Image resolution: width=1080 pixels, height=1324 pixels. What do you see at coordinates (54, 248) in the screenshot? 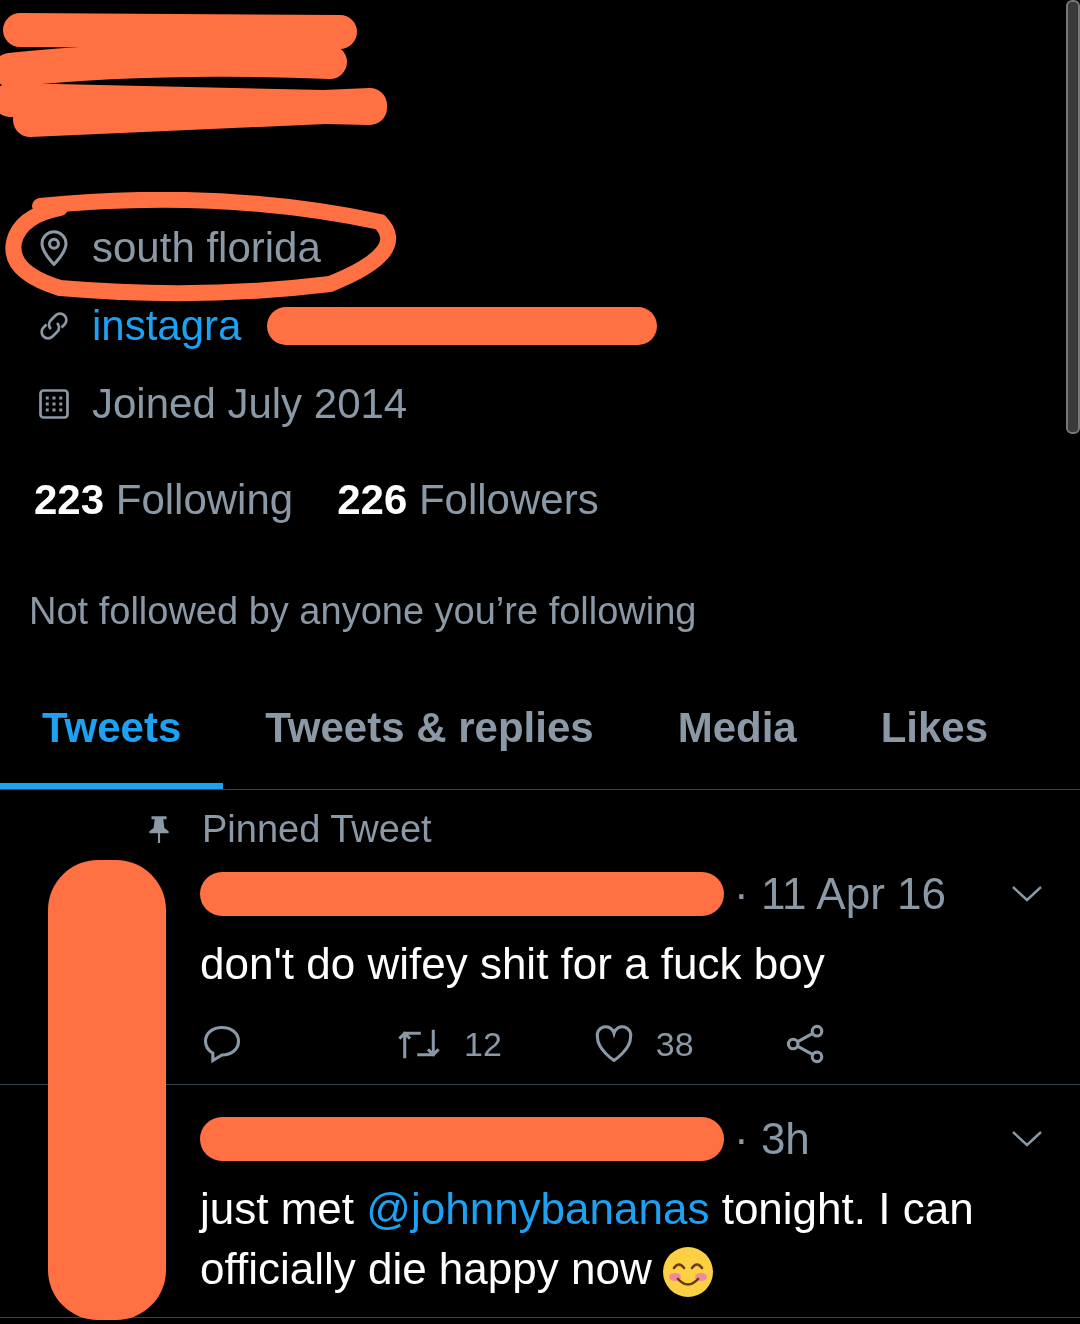
I see `location-pin-icon` at bounding box center [54, 248].